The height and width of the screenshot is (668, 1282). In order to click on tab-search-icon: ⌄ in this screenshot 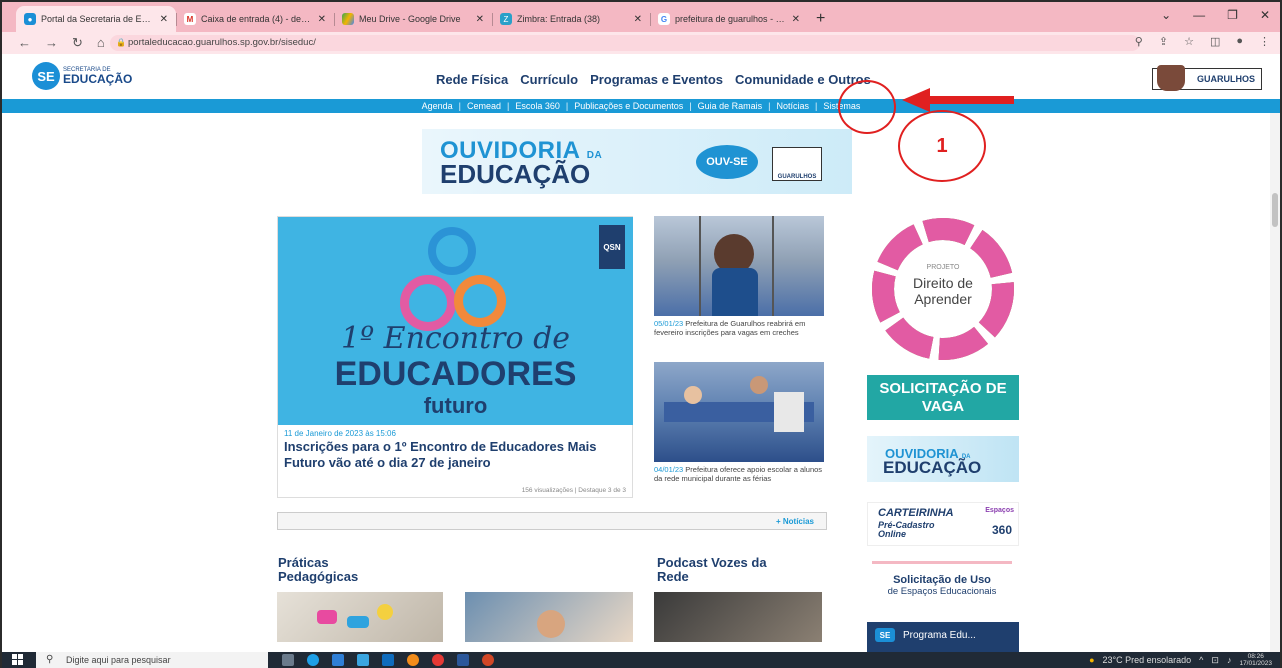, I will do `click(1166, 15)`.